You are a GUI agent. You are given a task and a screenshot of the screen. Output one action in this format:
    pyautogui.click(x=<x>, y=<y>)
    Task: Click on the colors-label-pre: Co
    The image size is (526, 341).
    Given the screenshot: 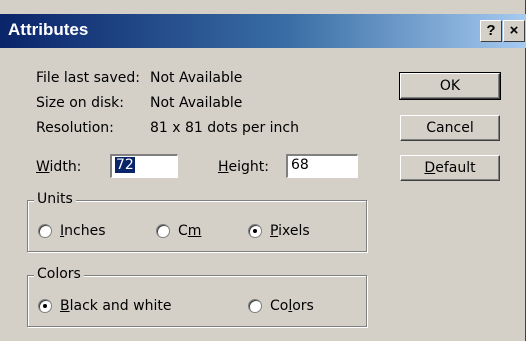 What is the action you would take?
    pyautogui.click(x=279, y=306)
    